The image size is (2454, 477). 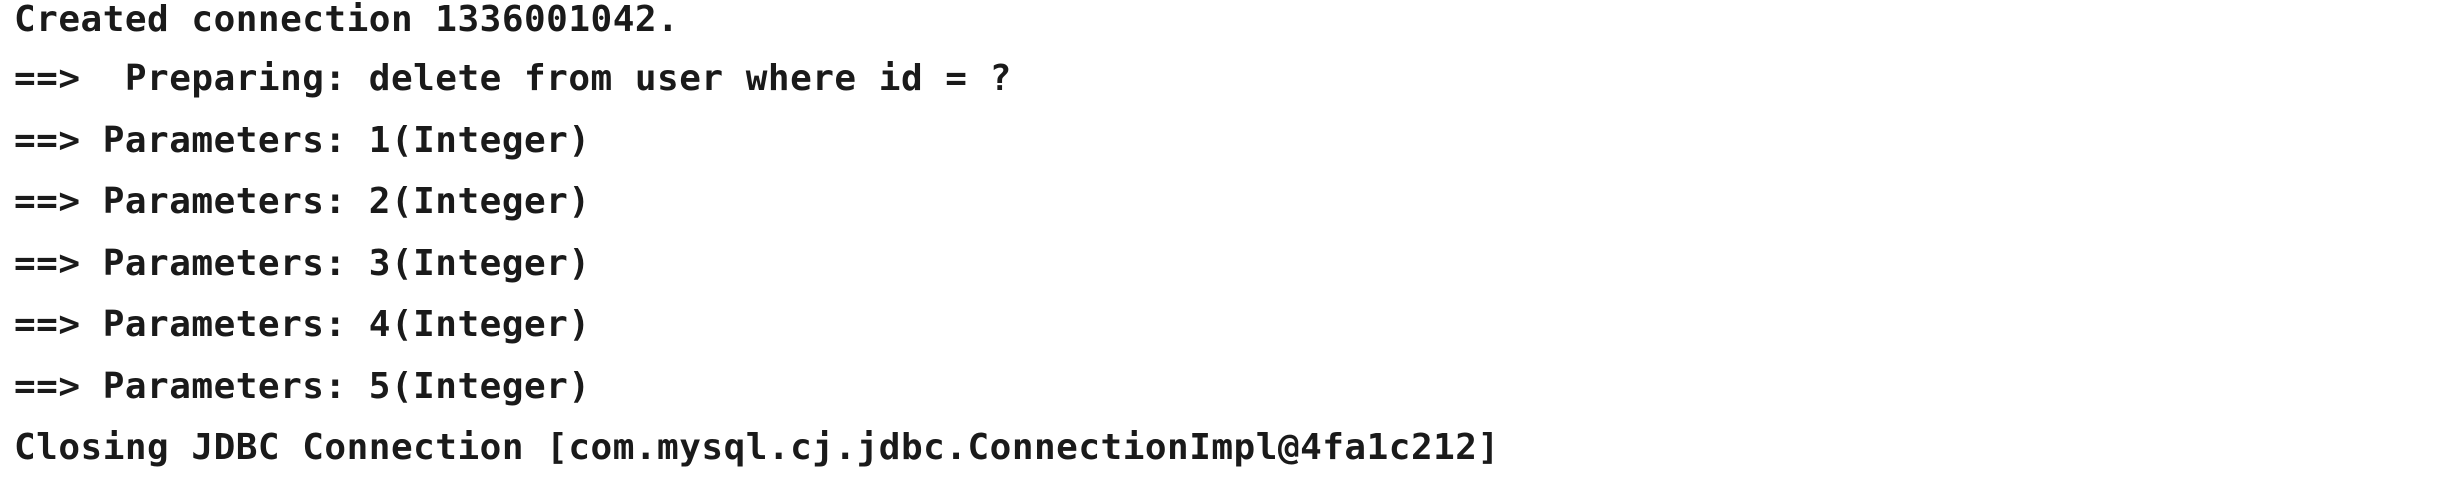 I want to click on log-line-parameters: ==> Parameters: 3(Integer), so click(x=302, y=263).